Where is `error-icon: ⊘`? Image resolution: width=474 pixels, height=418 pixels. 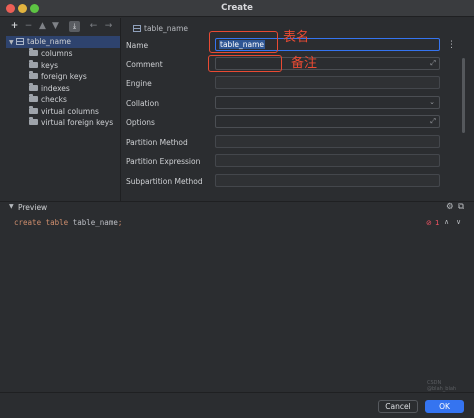
error-icon: ⊘ is located at coordinates (429, 223).